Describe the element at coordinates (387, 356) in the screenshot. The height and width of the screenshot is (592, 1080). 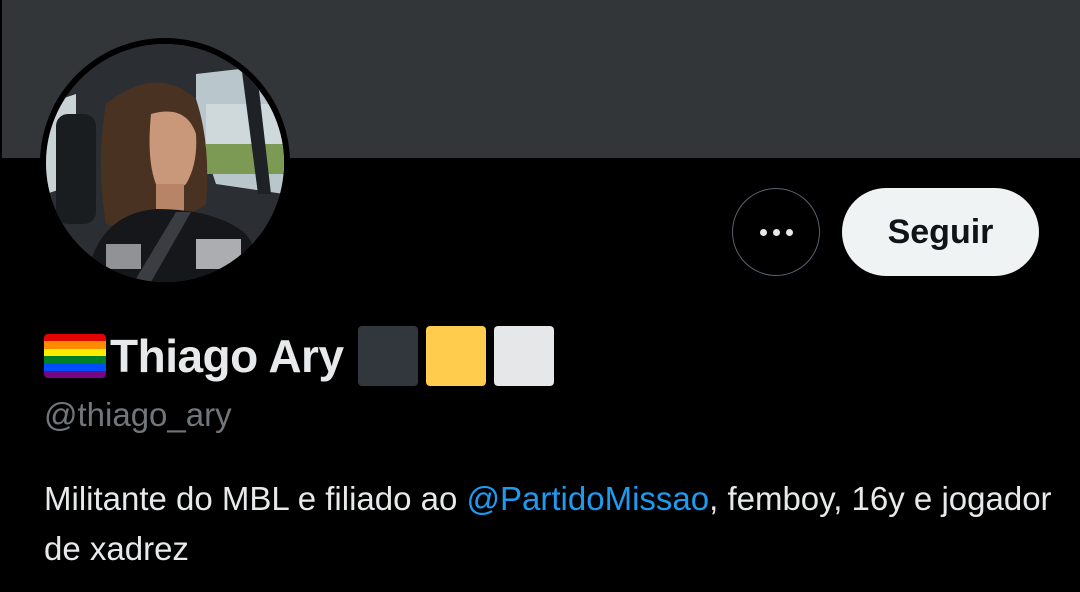
I see `black-square-icon` at that location.